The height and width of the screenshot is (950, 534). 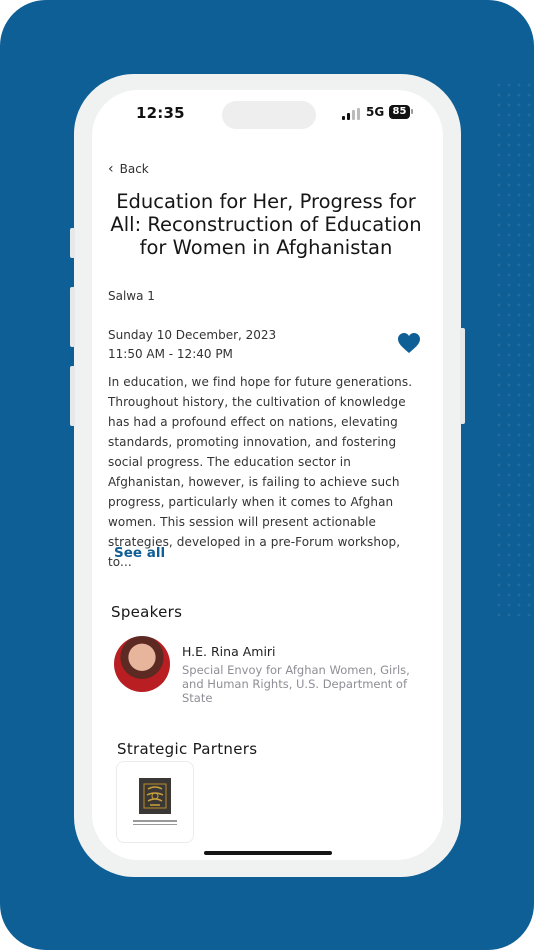 What do you see at coordinates (514, 350) in the screenshot?
I see `dot-pattern` at bounding box center [514, 350].